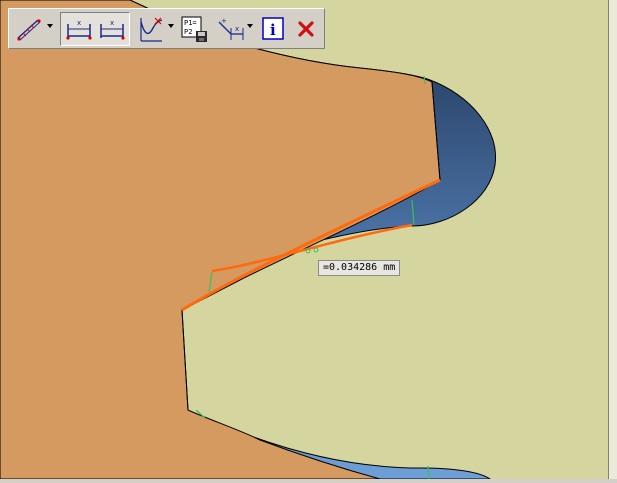 This screenshot has height=483, width=617. I want to click on measurement-label: =0.034286 mm, so click(359, 268).